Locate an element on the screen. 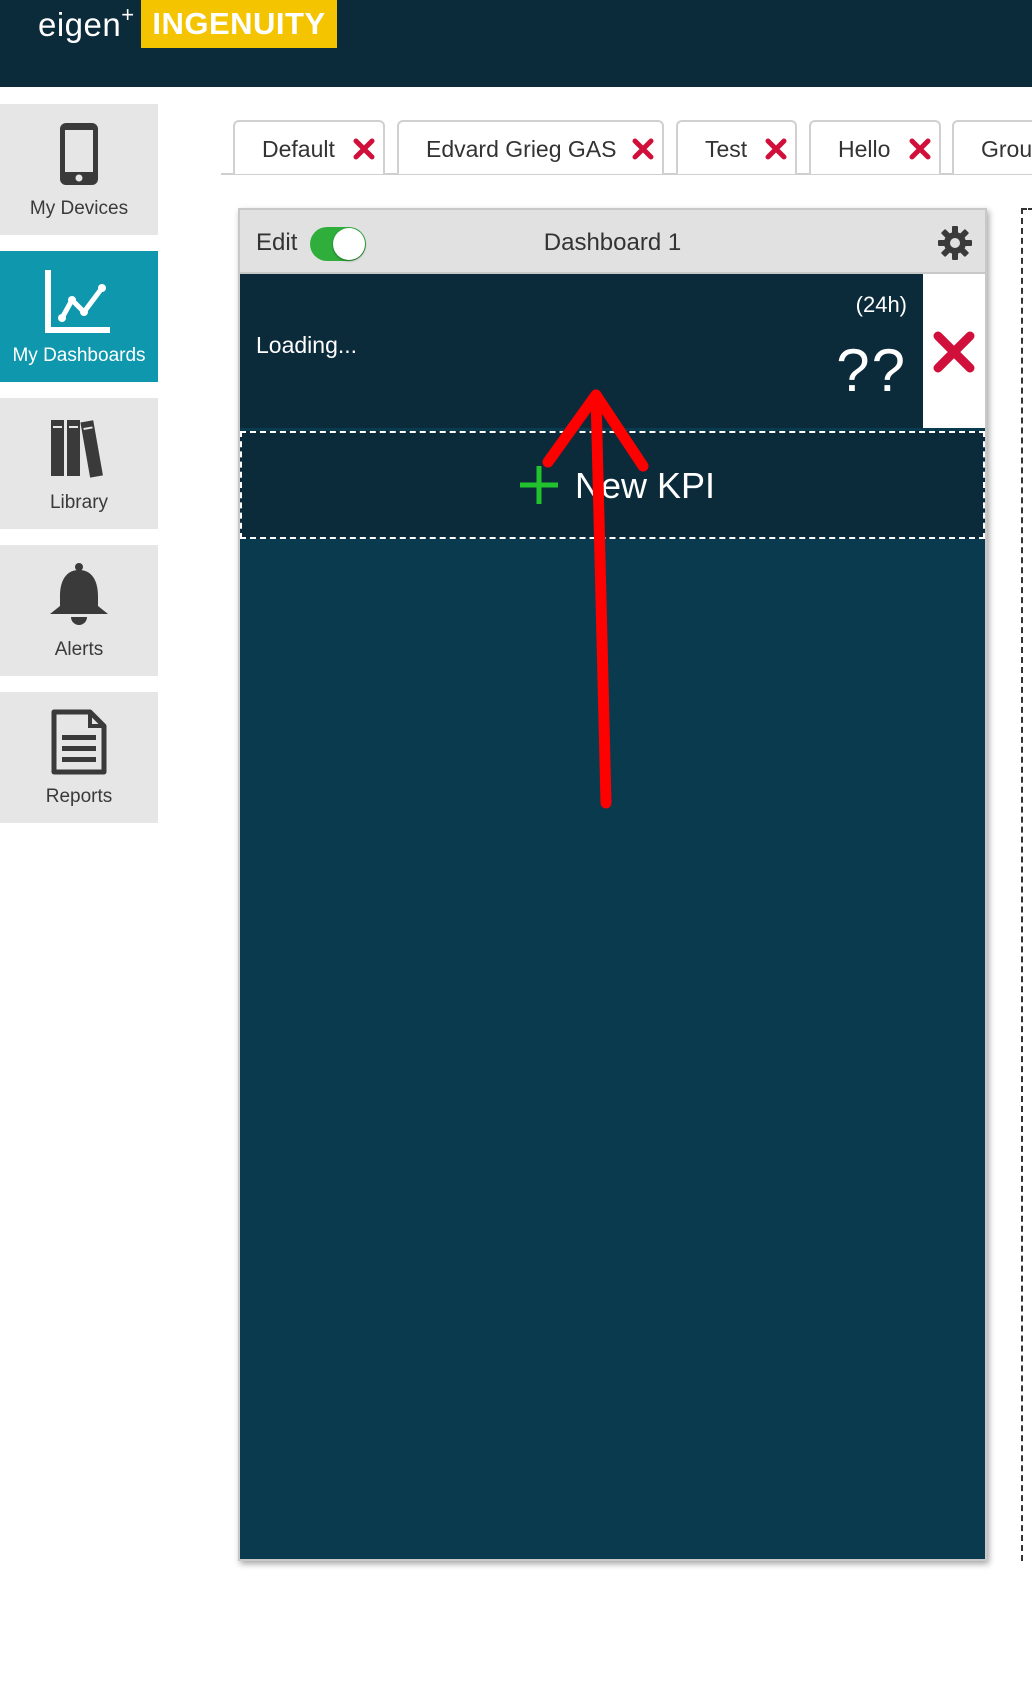 The image size is (1032, 1704). brand-eigen-logo: eigen+ is located at coordinates (86, 23).